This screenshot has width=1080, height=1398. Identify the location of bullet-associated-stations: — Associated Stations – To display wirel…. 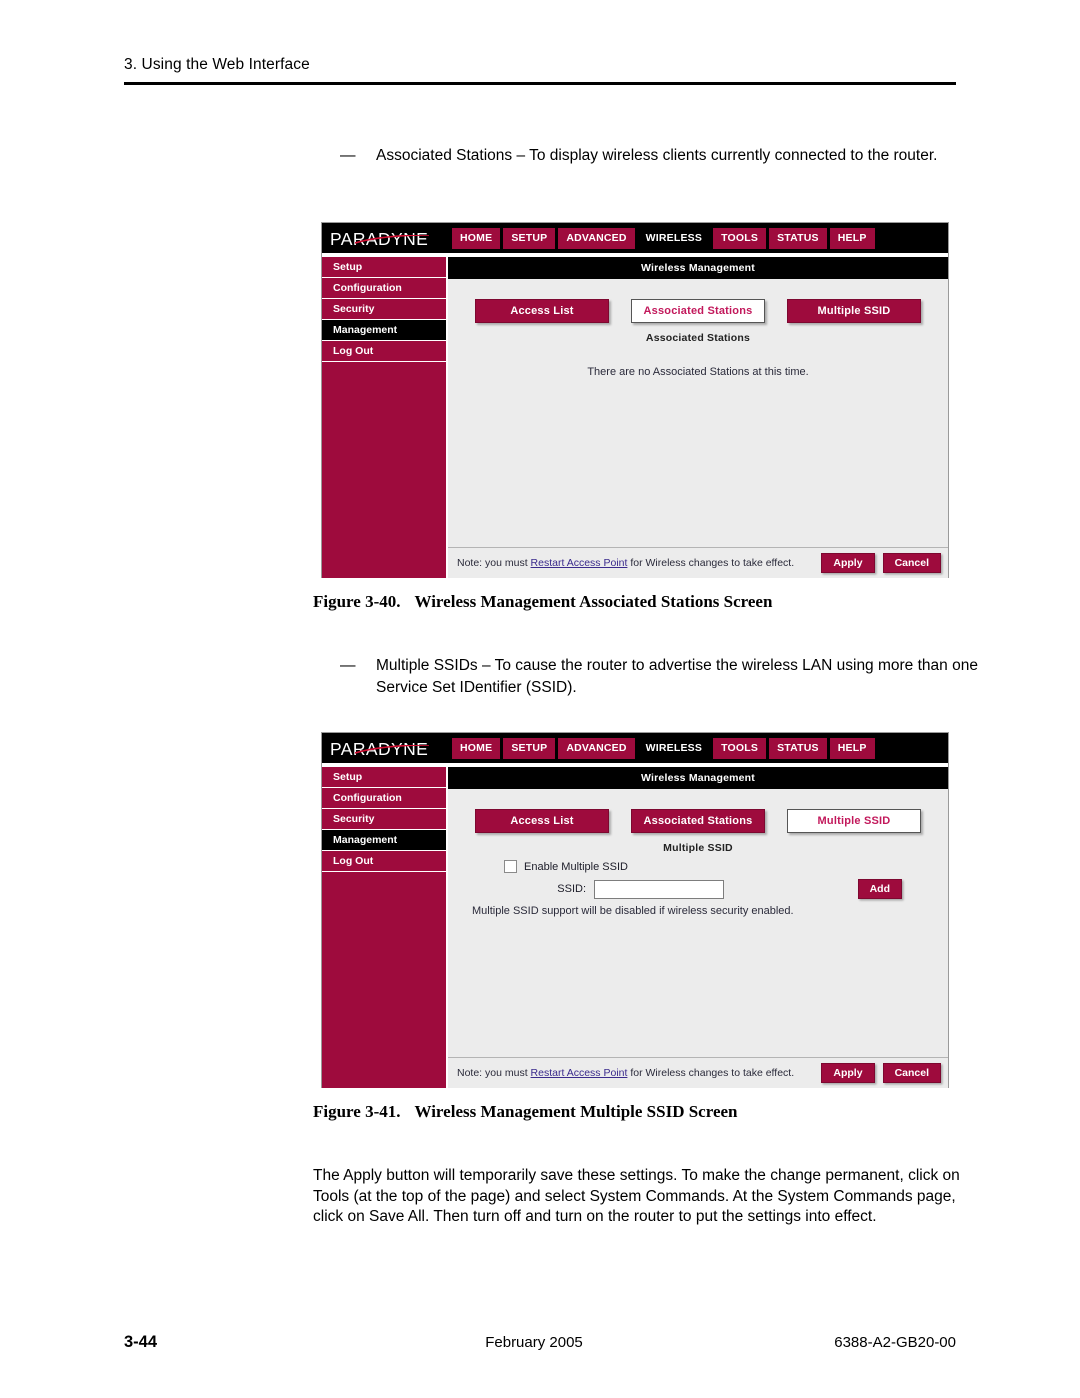
(660, 156).